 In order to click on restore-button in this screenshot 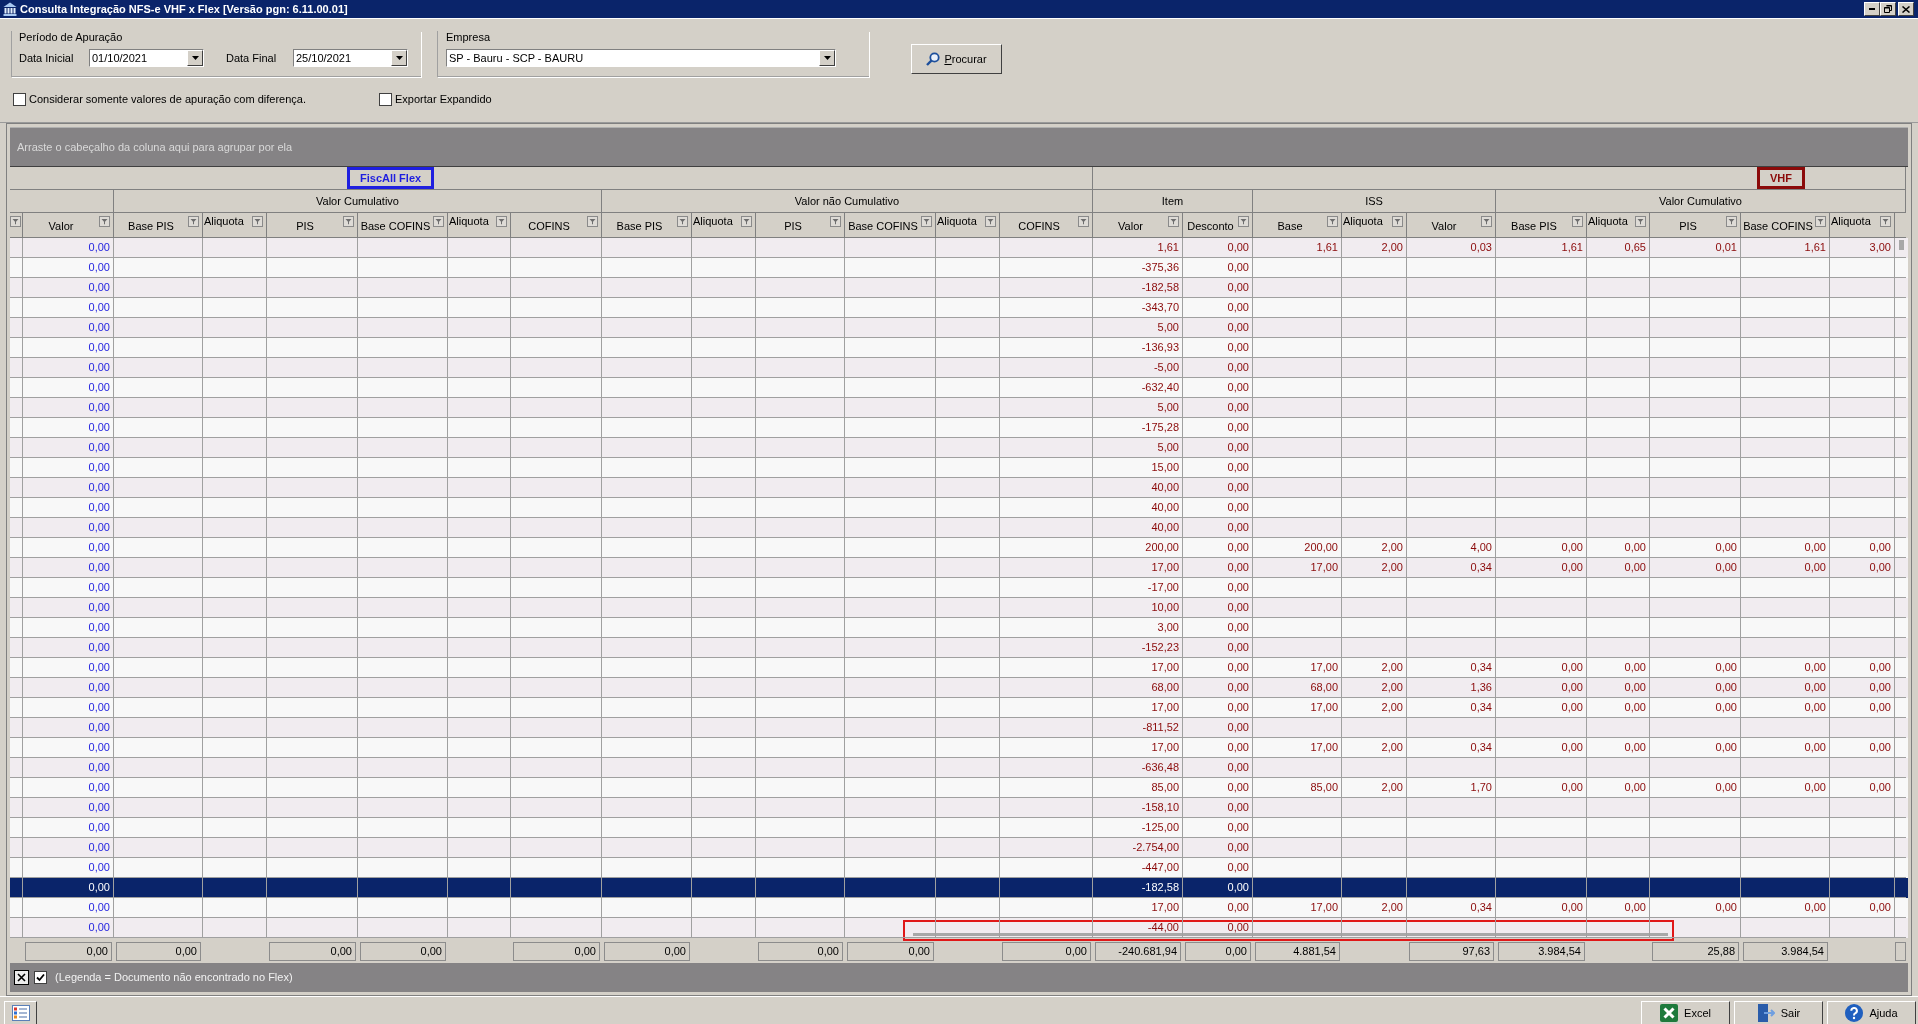, I will do `click(1888, 9)`.